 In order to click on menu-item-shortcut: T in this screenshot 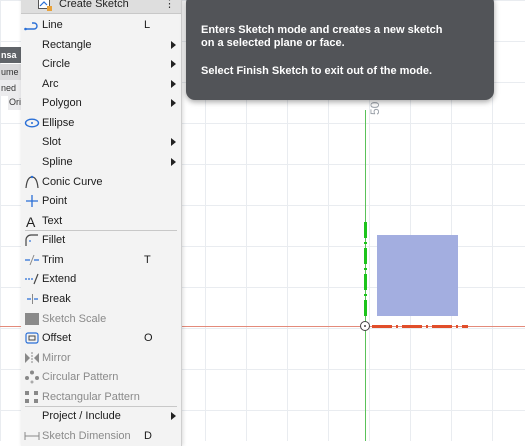, I will do `click(147, 259)`.